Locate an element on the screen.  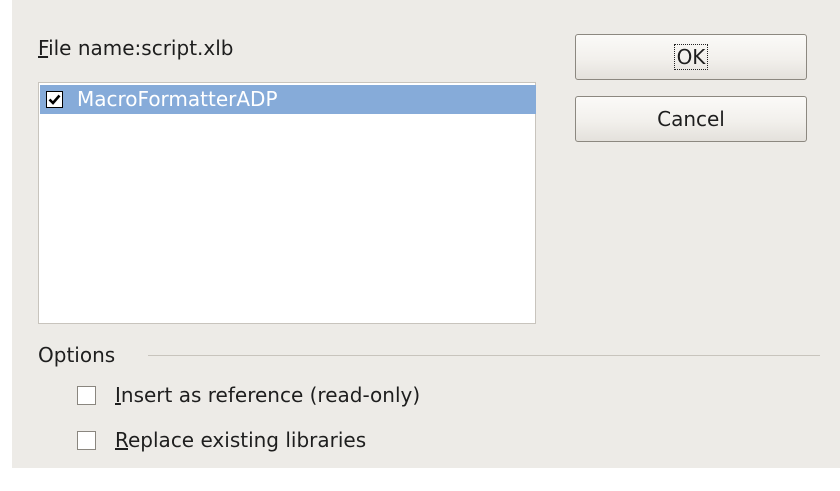
cancel-button-label: Cancel is located at coordinates (691, 119).